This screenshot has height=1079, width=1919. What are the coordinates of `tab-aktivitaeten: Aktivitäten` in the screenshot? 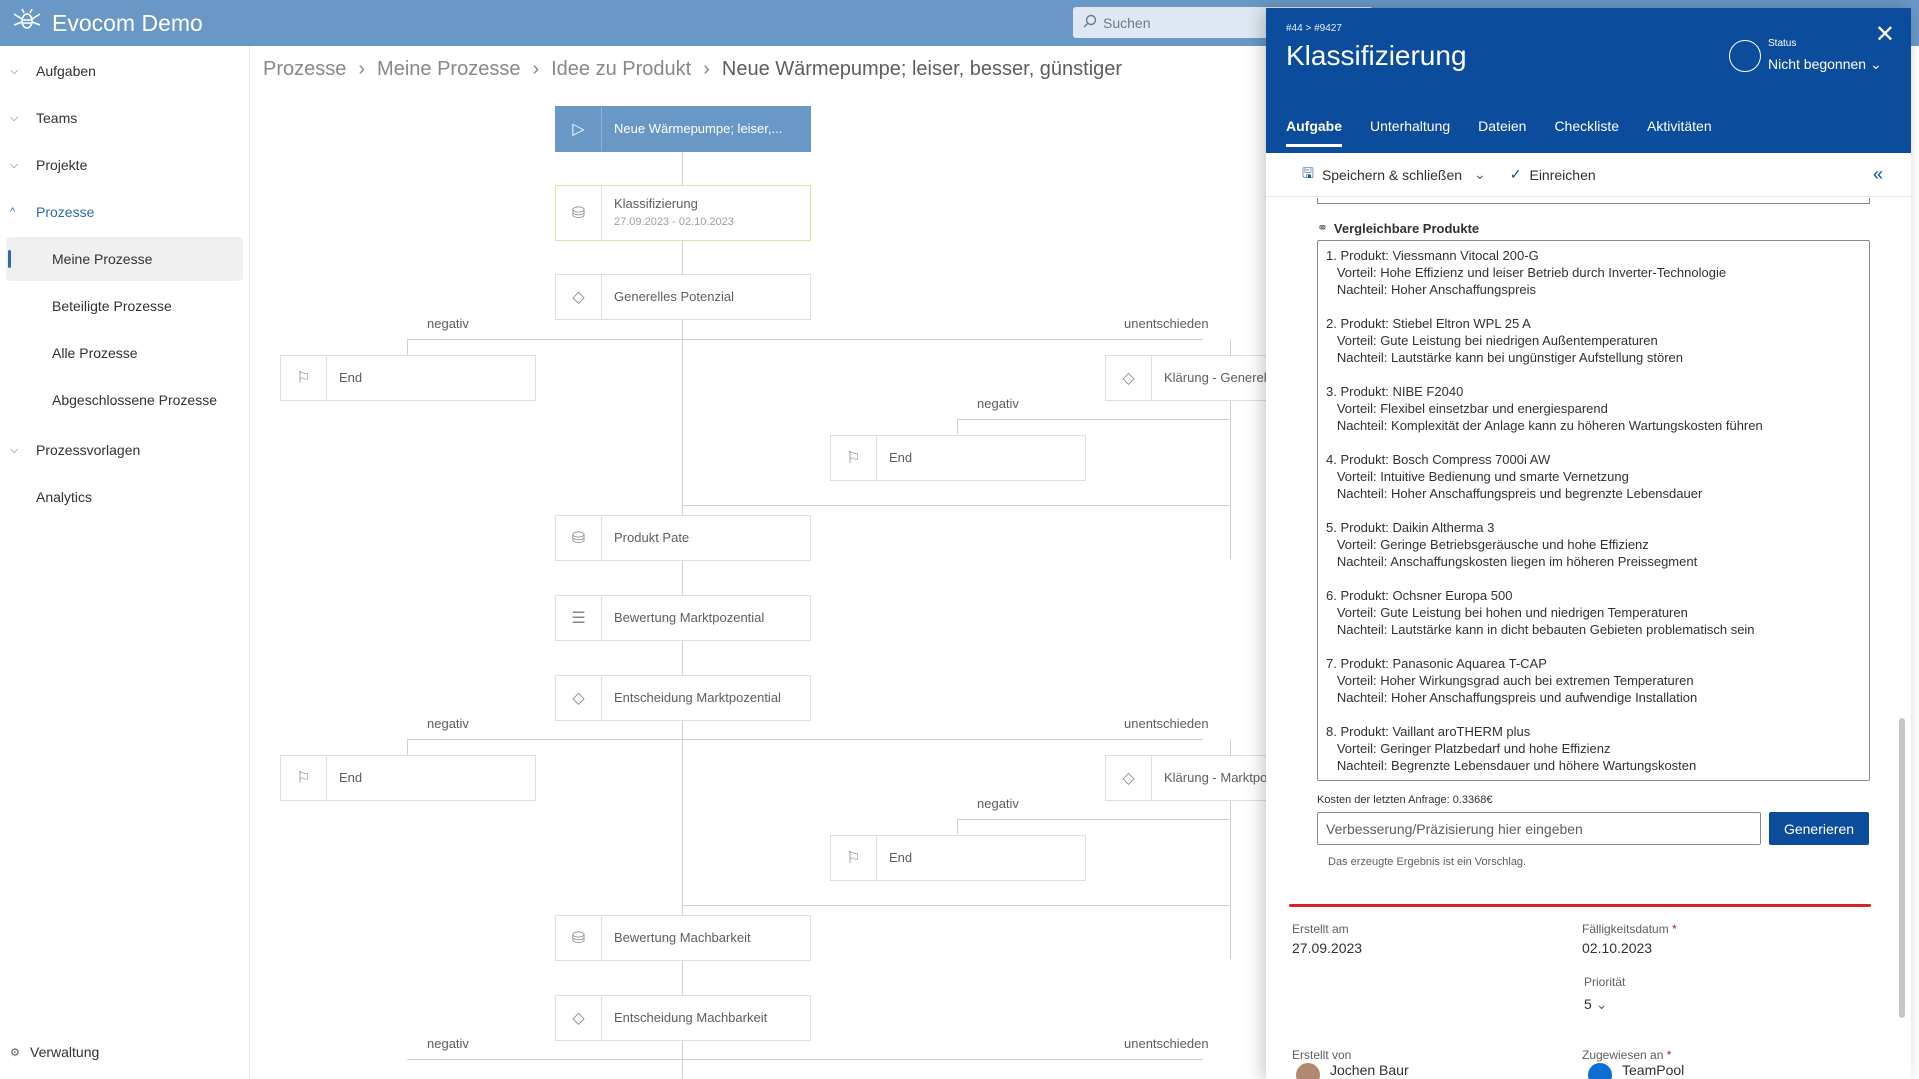 It's located at (1679, 132).